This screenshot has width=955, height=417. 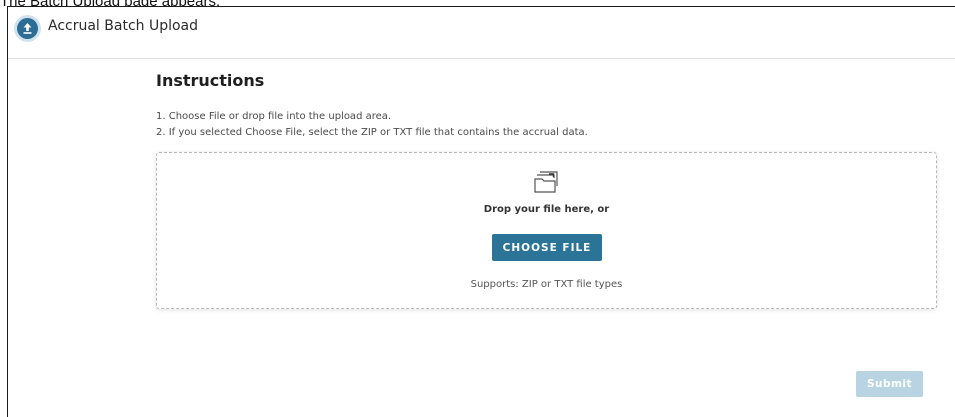 What do you see at coordinates (547, 247) in the screenshot?
I see `choose-file-button: CHOOSE FILE` at bounding box center [547, 247].